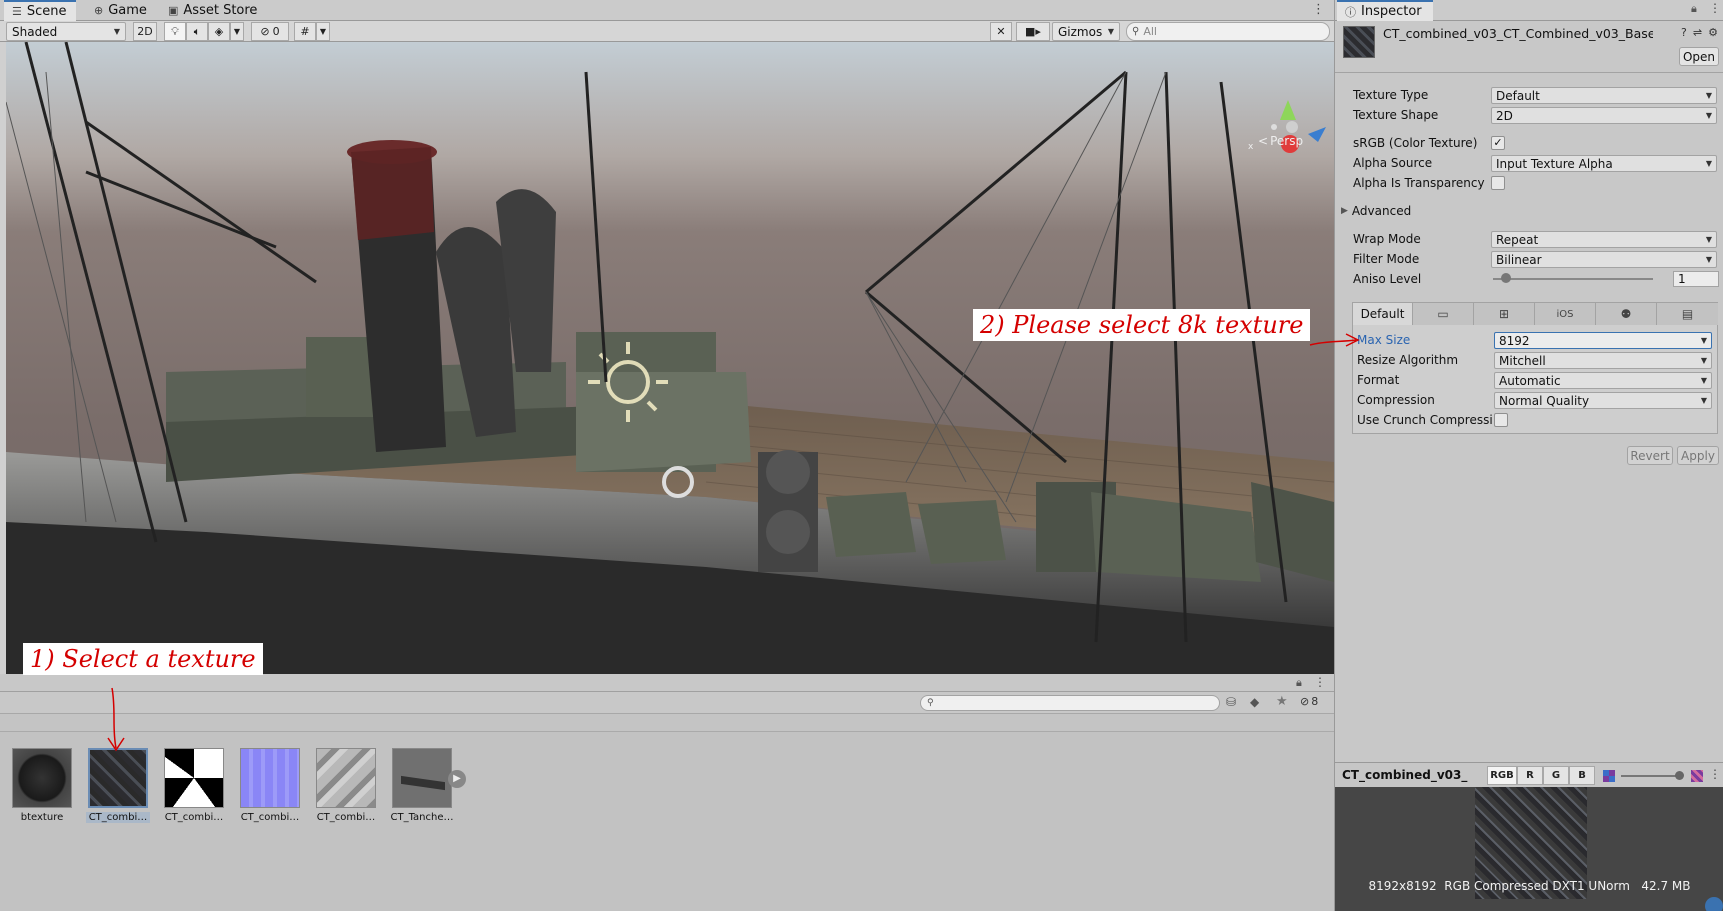 The width and height of the screenshot is (1723, 911). I want to click on draw-mode-dropdown: Shaded ▼, so click(66, 31).